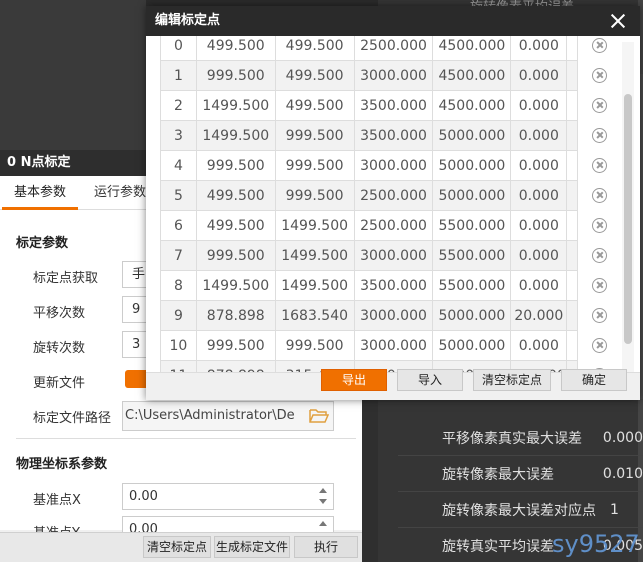 This screenshot has width=643, height=562. I want to click on confirm-button: 确定, so click(594, 380).